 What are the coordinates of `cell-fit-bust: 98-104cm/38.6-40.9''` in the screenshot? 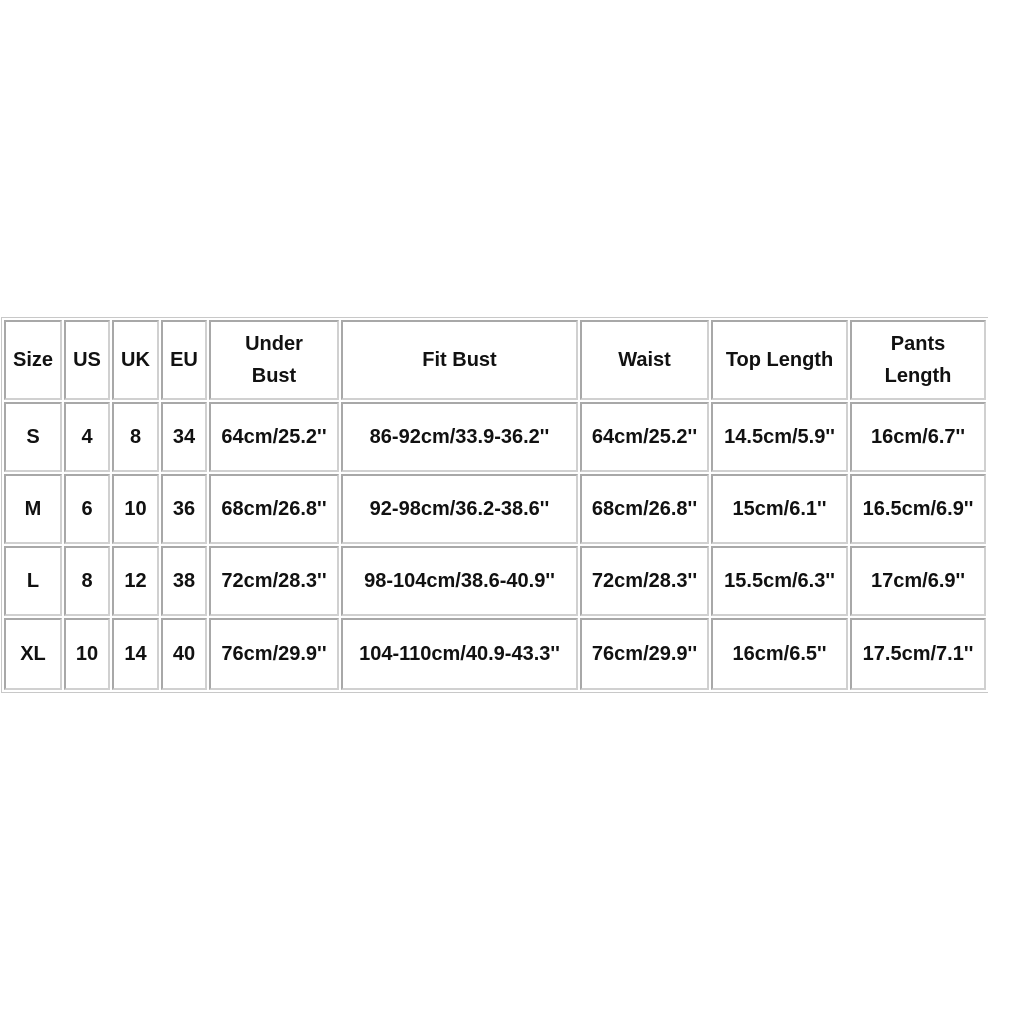 It's located at (459, 581).